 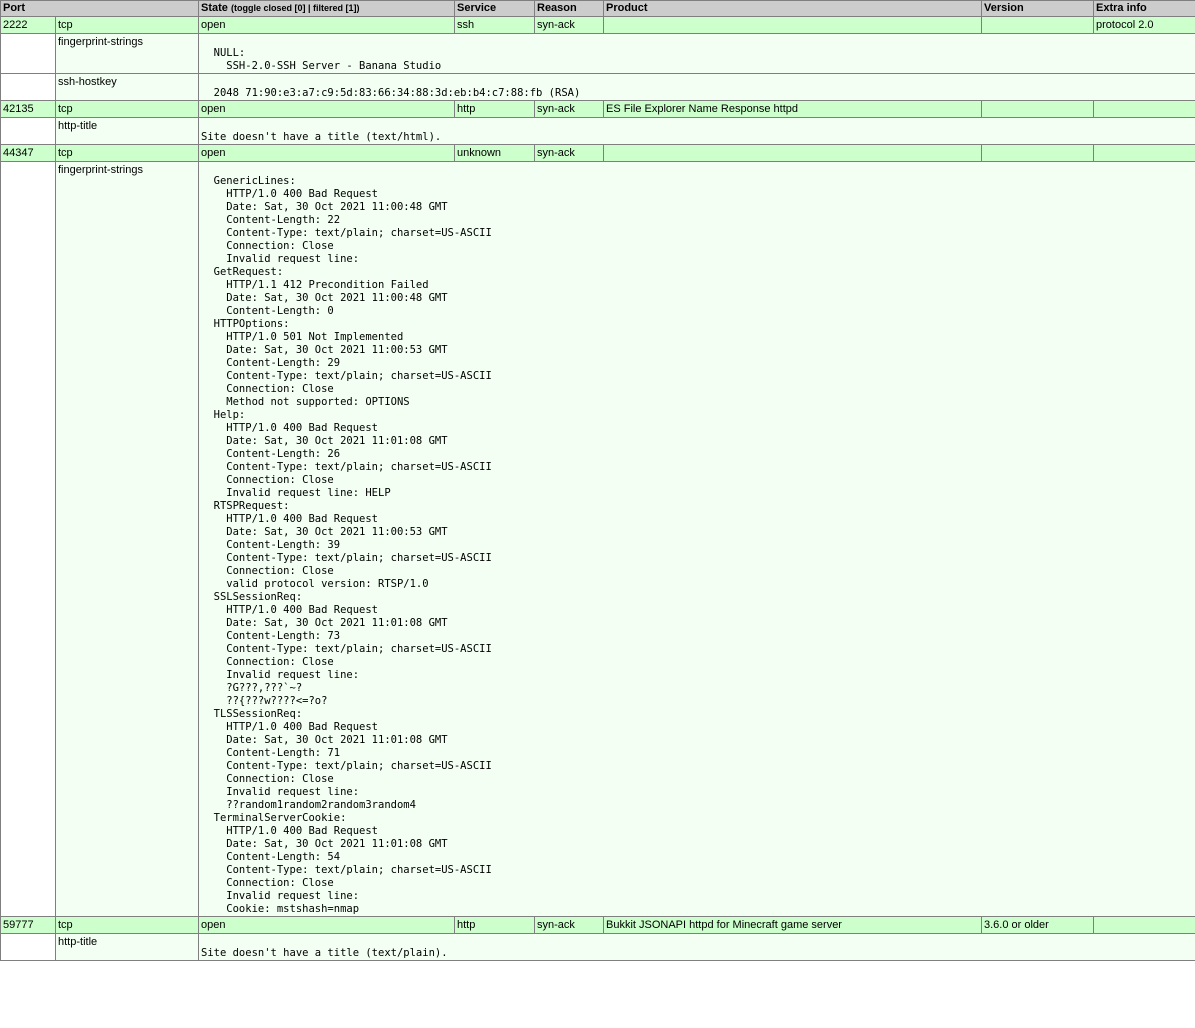 I want to click on header-state: State (toggle closed [0] | filtered [1]), so click(x=326, y=8).